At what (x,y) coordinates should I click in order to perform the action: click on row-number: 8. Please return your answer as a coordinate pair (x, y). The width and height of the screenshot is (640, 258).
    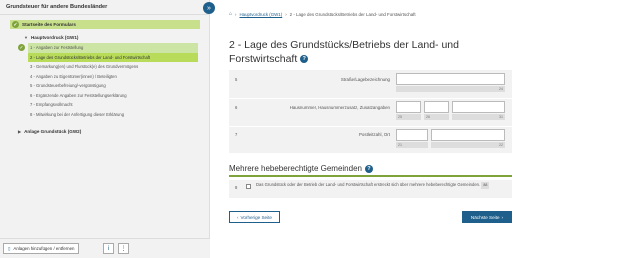
    Looking at the image, I should click on (236, 187).